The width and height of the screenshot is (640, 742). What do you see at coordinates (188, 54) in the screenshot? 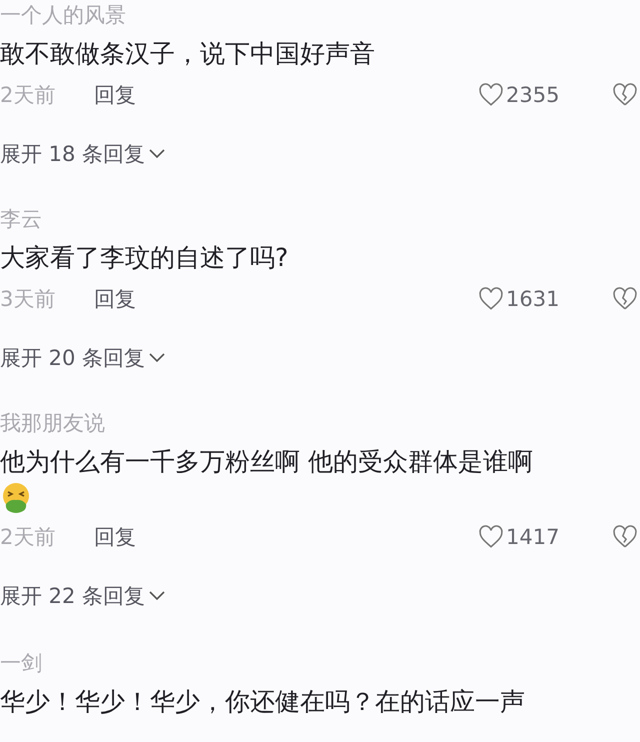
I see `comment-text: 敢不敢做条汉子，说下中国好声音` at bounding box center [188, 54].